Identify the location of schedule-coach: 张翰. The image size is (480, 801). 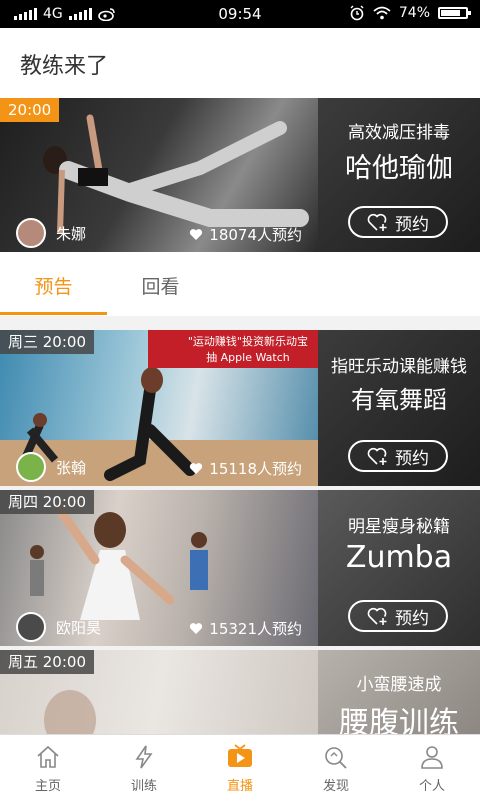
(51, 467).